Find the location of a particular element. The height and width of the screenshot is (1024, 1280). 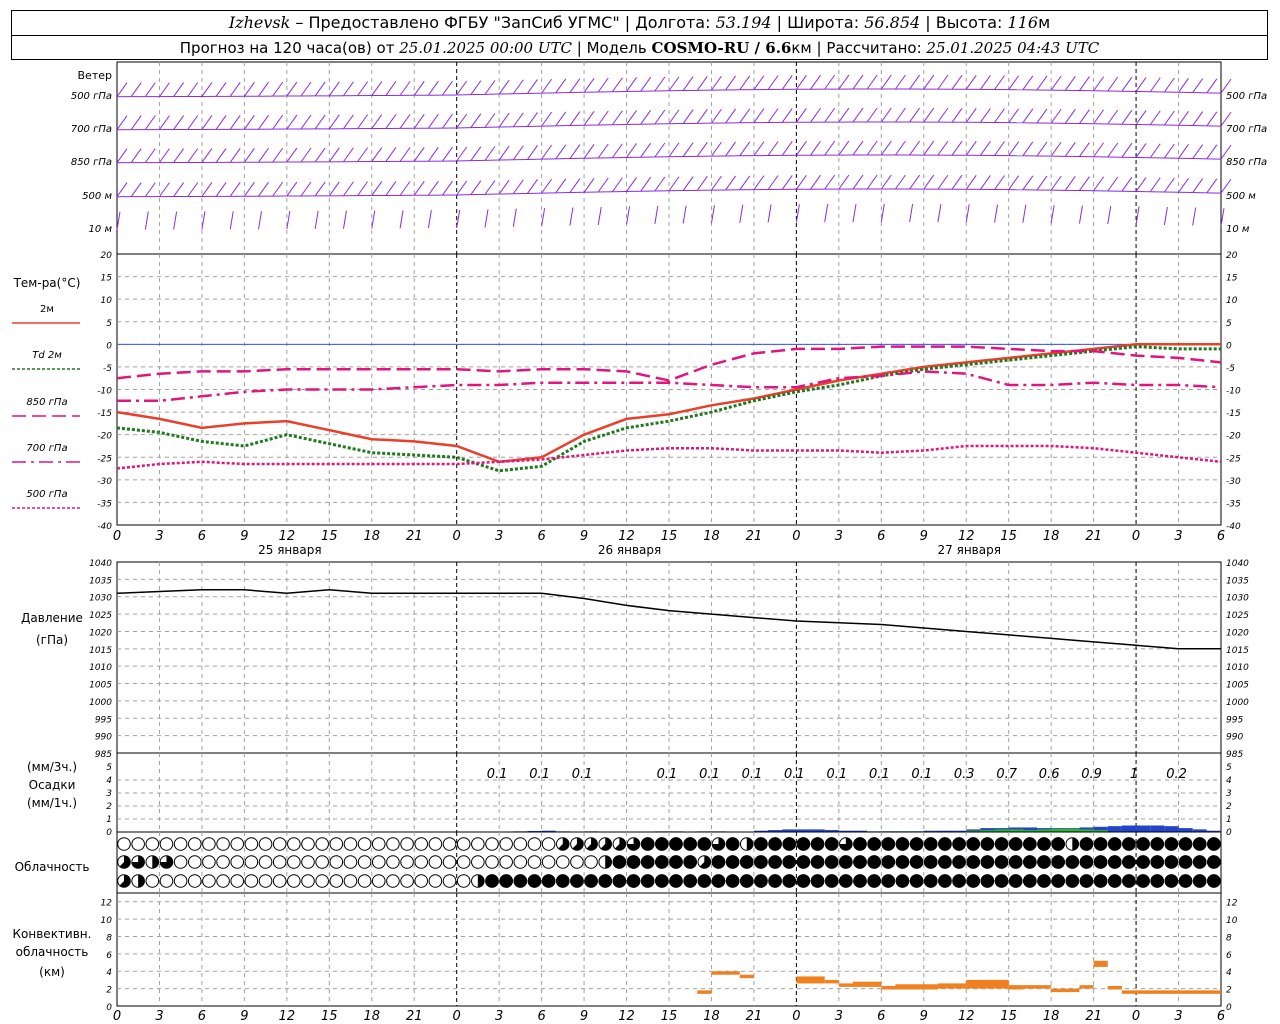

pressure-ytick-right: 1000 is located at coordinates (1237, 703).